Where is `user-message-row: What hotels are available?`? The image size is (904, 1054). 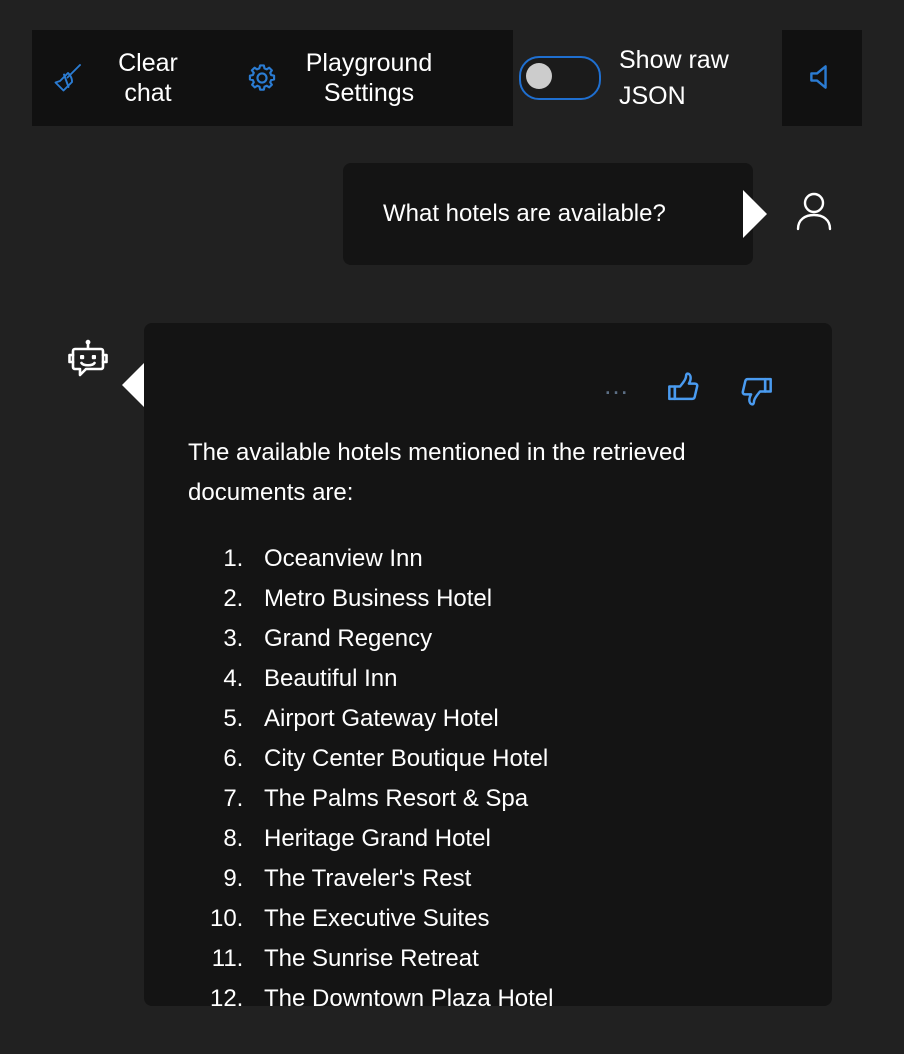 user-message-row: What hotels are available? is located at coordinates (452, 214).